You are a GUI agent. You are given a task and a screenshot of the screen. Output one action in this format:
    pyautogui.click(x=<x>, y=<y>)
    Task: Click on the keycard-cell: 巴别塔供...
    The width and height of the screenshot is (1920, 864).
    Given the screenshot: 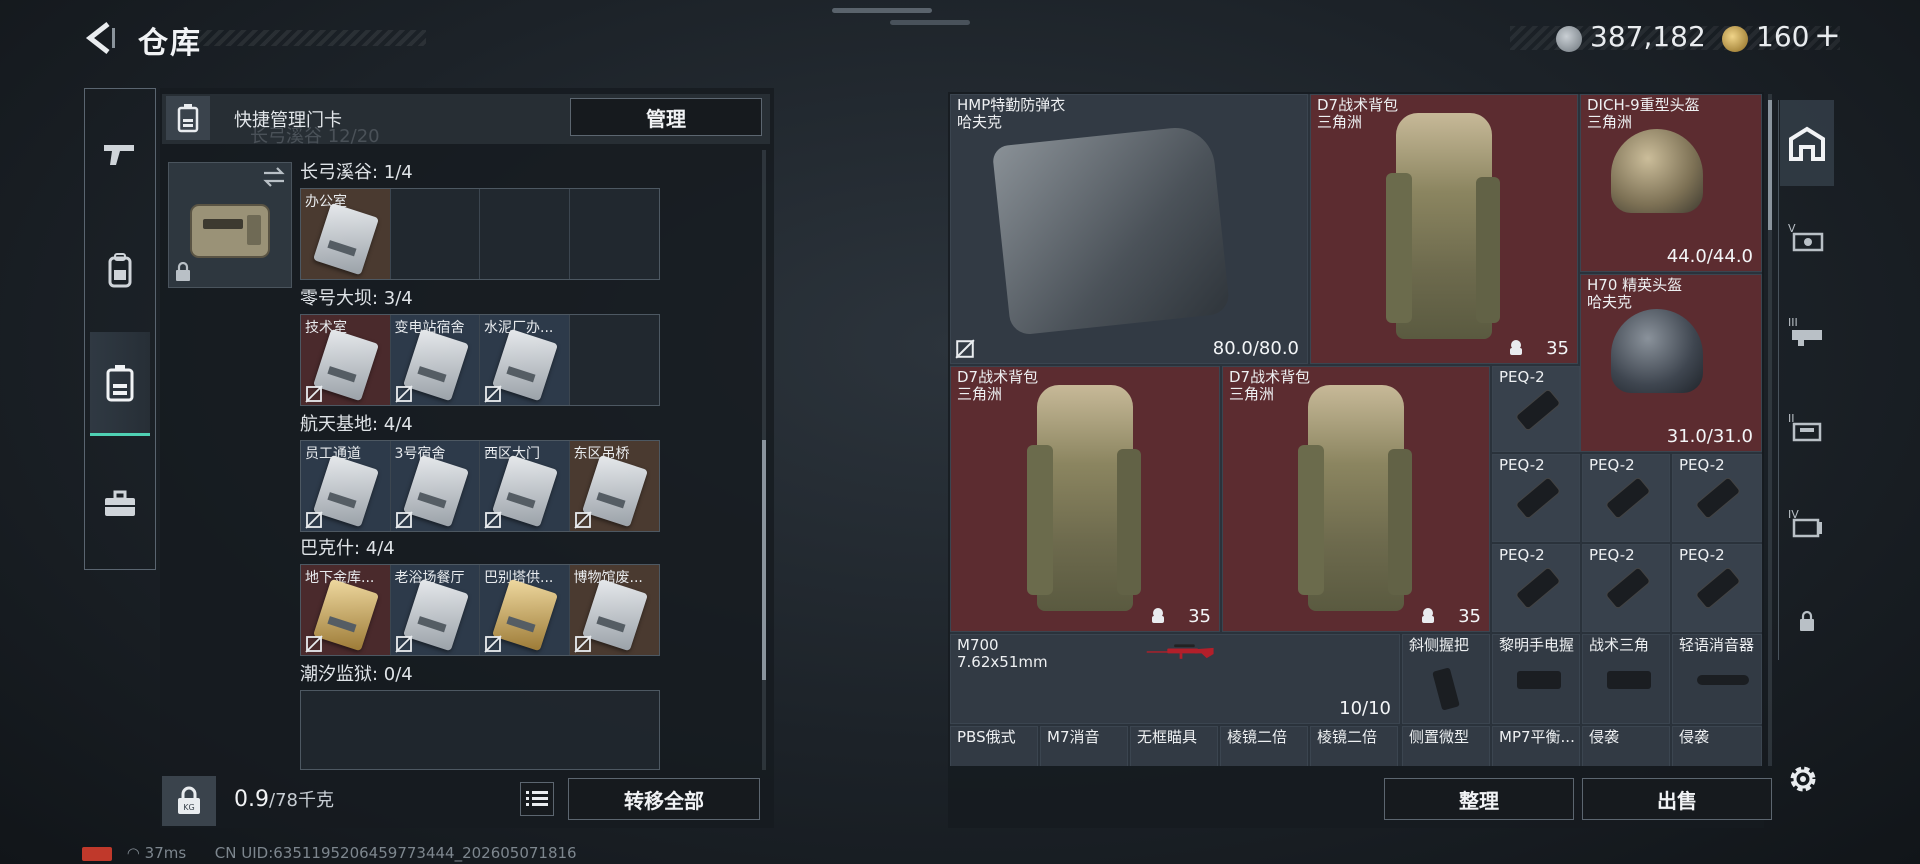 What is the action you would take?
    pyautogui.click(x=525, y=610)
    